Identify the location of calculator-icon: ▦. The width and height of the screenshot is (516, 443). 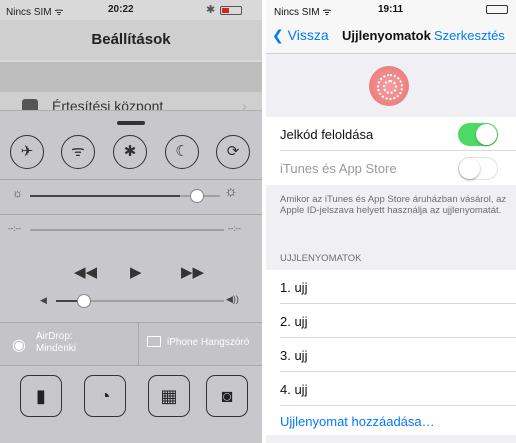
(169, 396).